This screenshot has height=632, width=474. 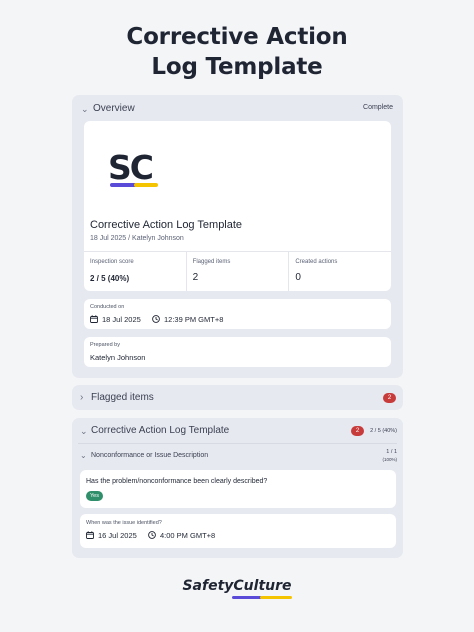 What do you see at coordinates (137, 238) in the screenshot?
I see `report-subtitle: 18 Jul 2025 / Katelyn Johnson` at bounding box center [137, 238].